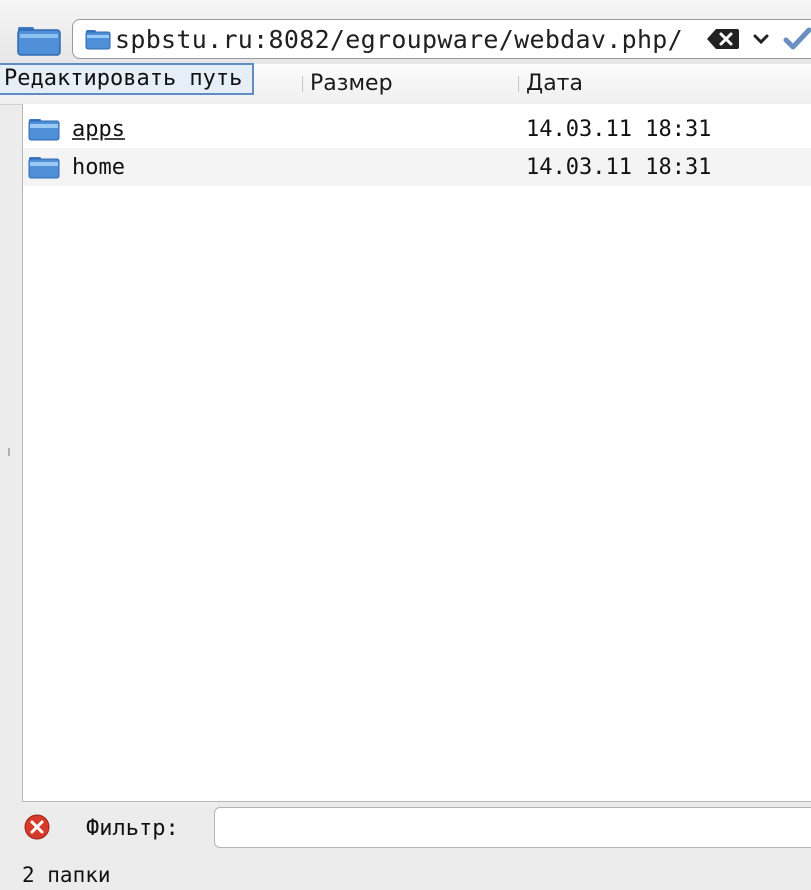 The height and width of the screenshot is (890, 811). I want to click on chevron-down-icon, so click(761, 39).